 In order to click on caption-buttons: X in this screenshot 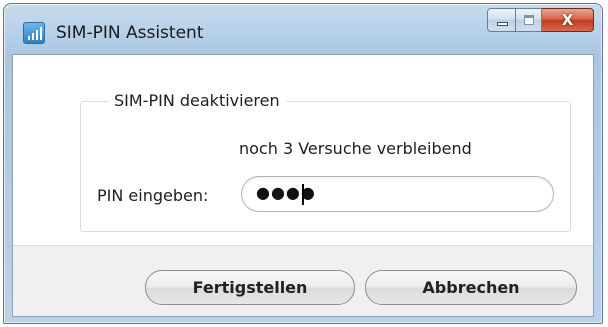, I will do `click(540, 21)`.